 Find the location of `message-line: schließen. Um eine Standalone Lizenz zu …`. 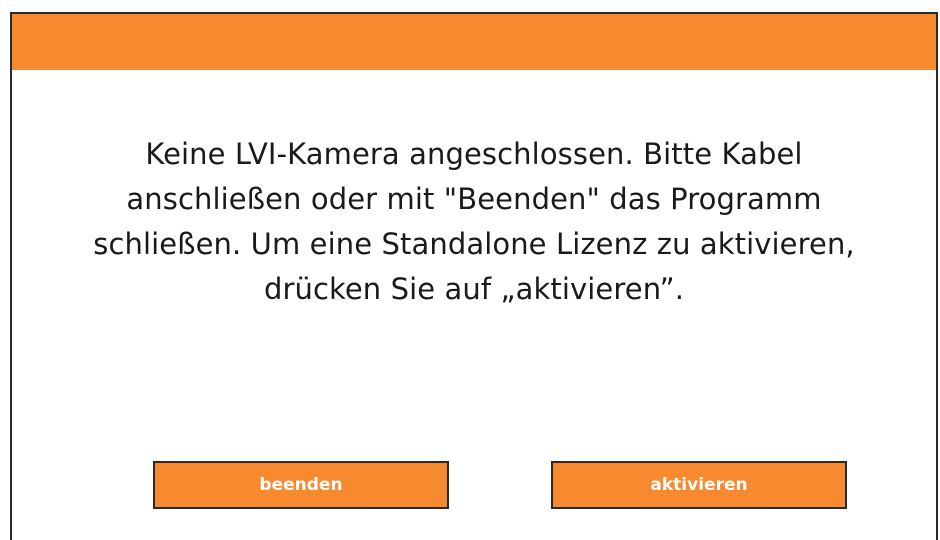

message-line: schließen. Um eine Standalone Lizenz zu … is located at coordinates (474, 244).